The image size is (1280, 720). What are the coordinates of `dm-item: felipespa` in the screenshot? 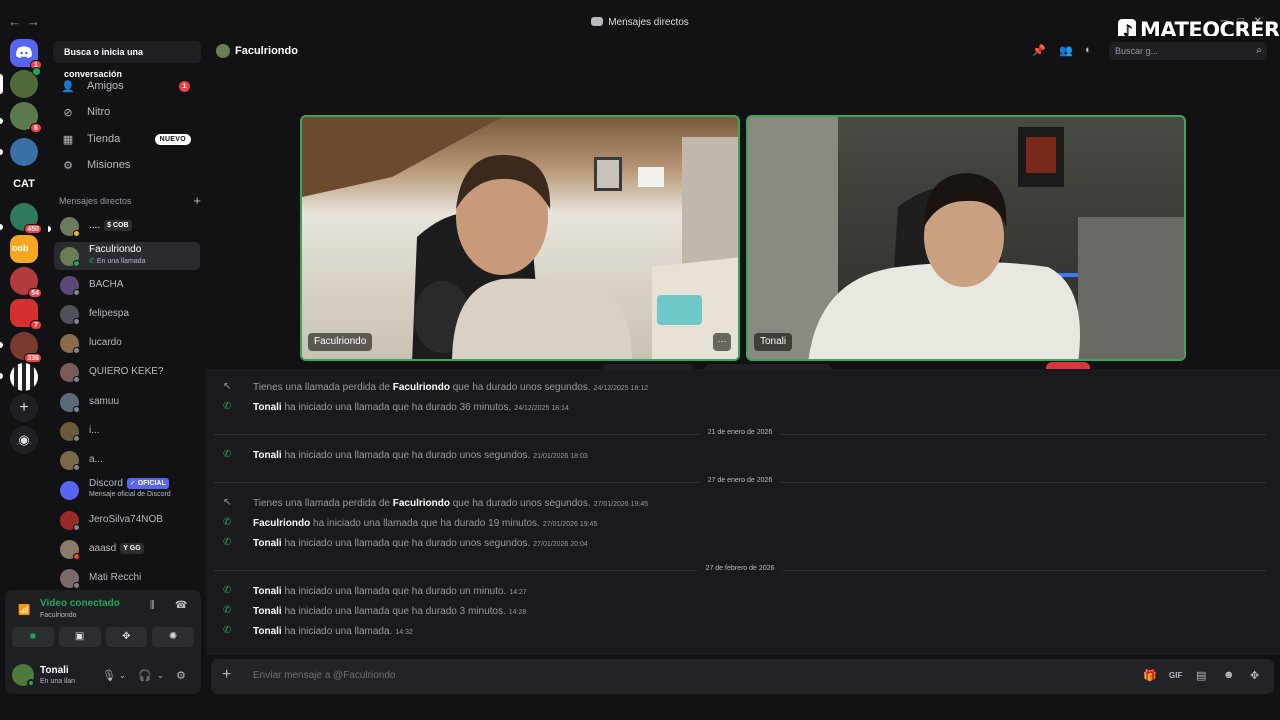 It's located at (127, 314).